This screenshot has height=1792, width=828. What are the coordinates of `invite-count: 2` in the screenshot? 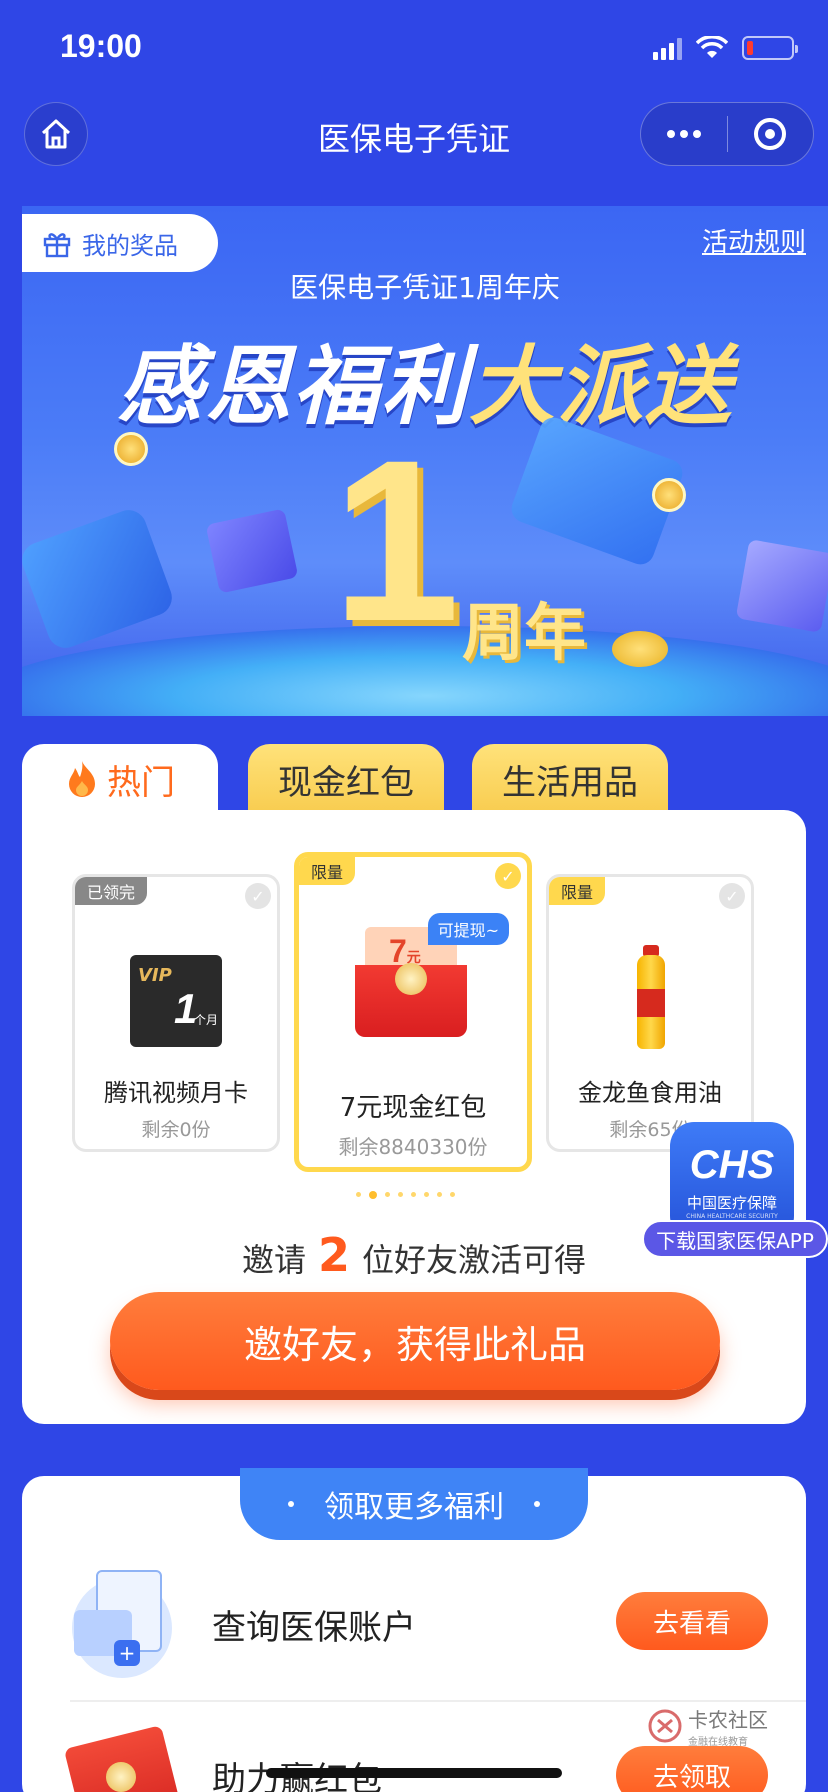 It's located at (333, 1255).